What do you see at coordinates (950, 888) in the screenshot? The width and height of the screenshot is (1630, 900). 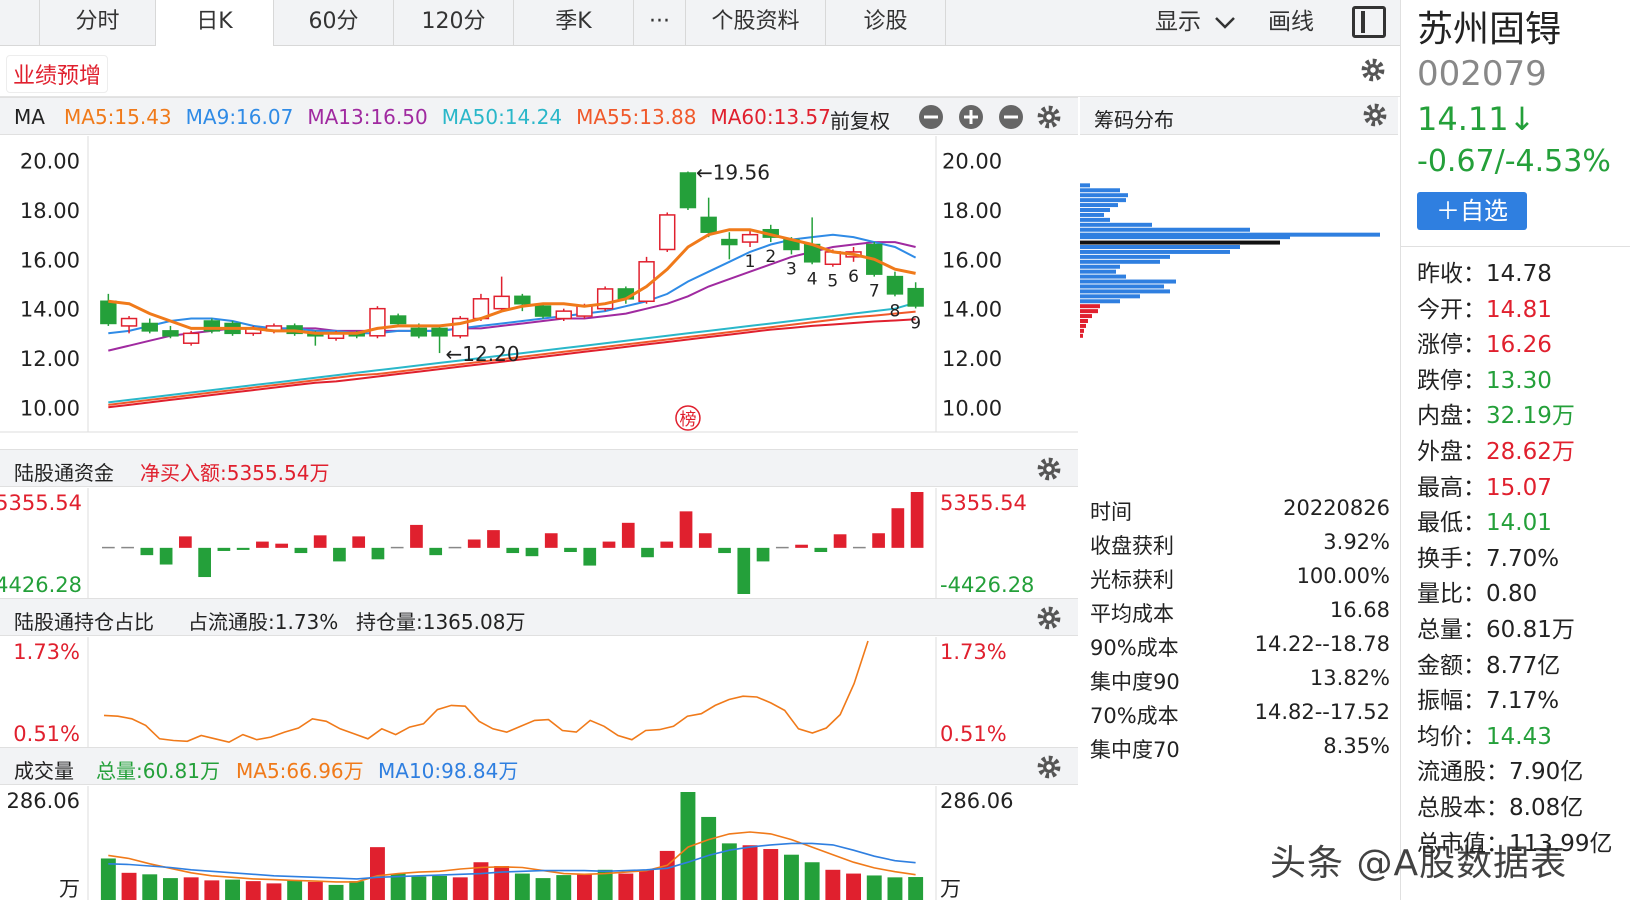 I see `volume-unit-label: 万` at bounding box center [950, 888].